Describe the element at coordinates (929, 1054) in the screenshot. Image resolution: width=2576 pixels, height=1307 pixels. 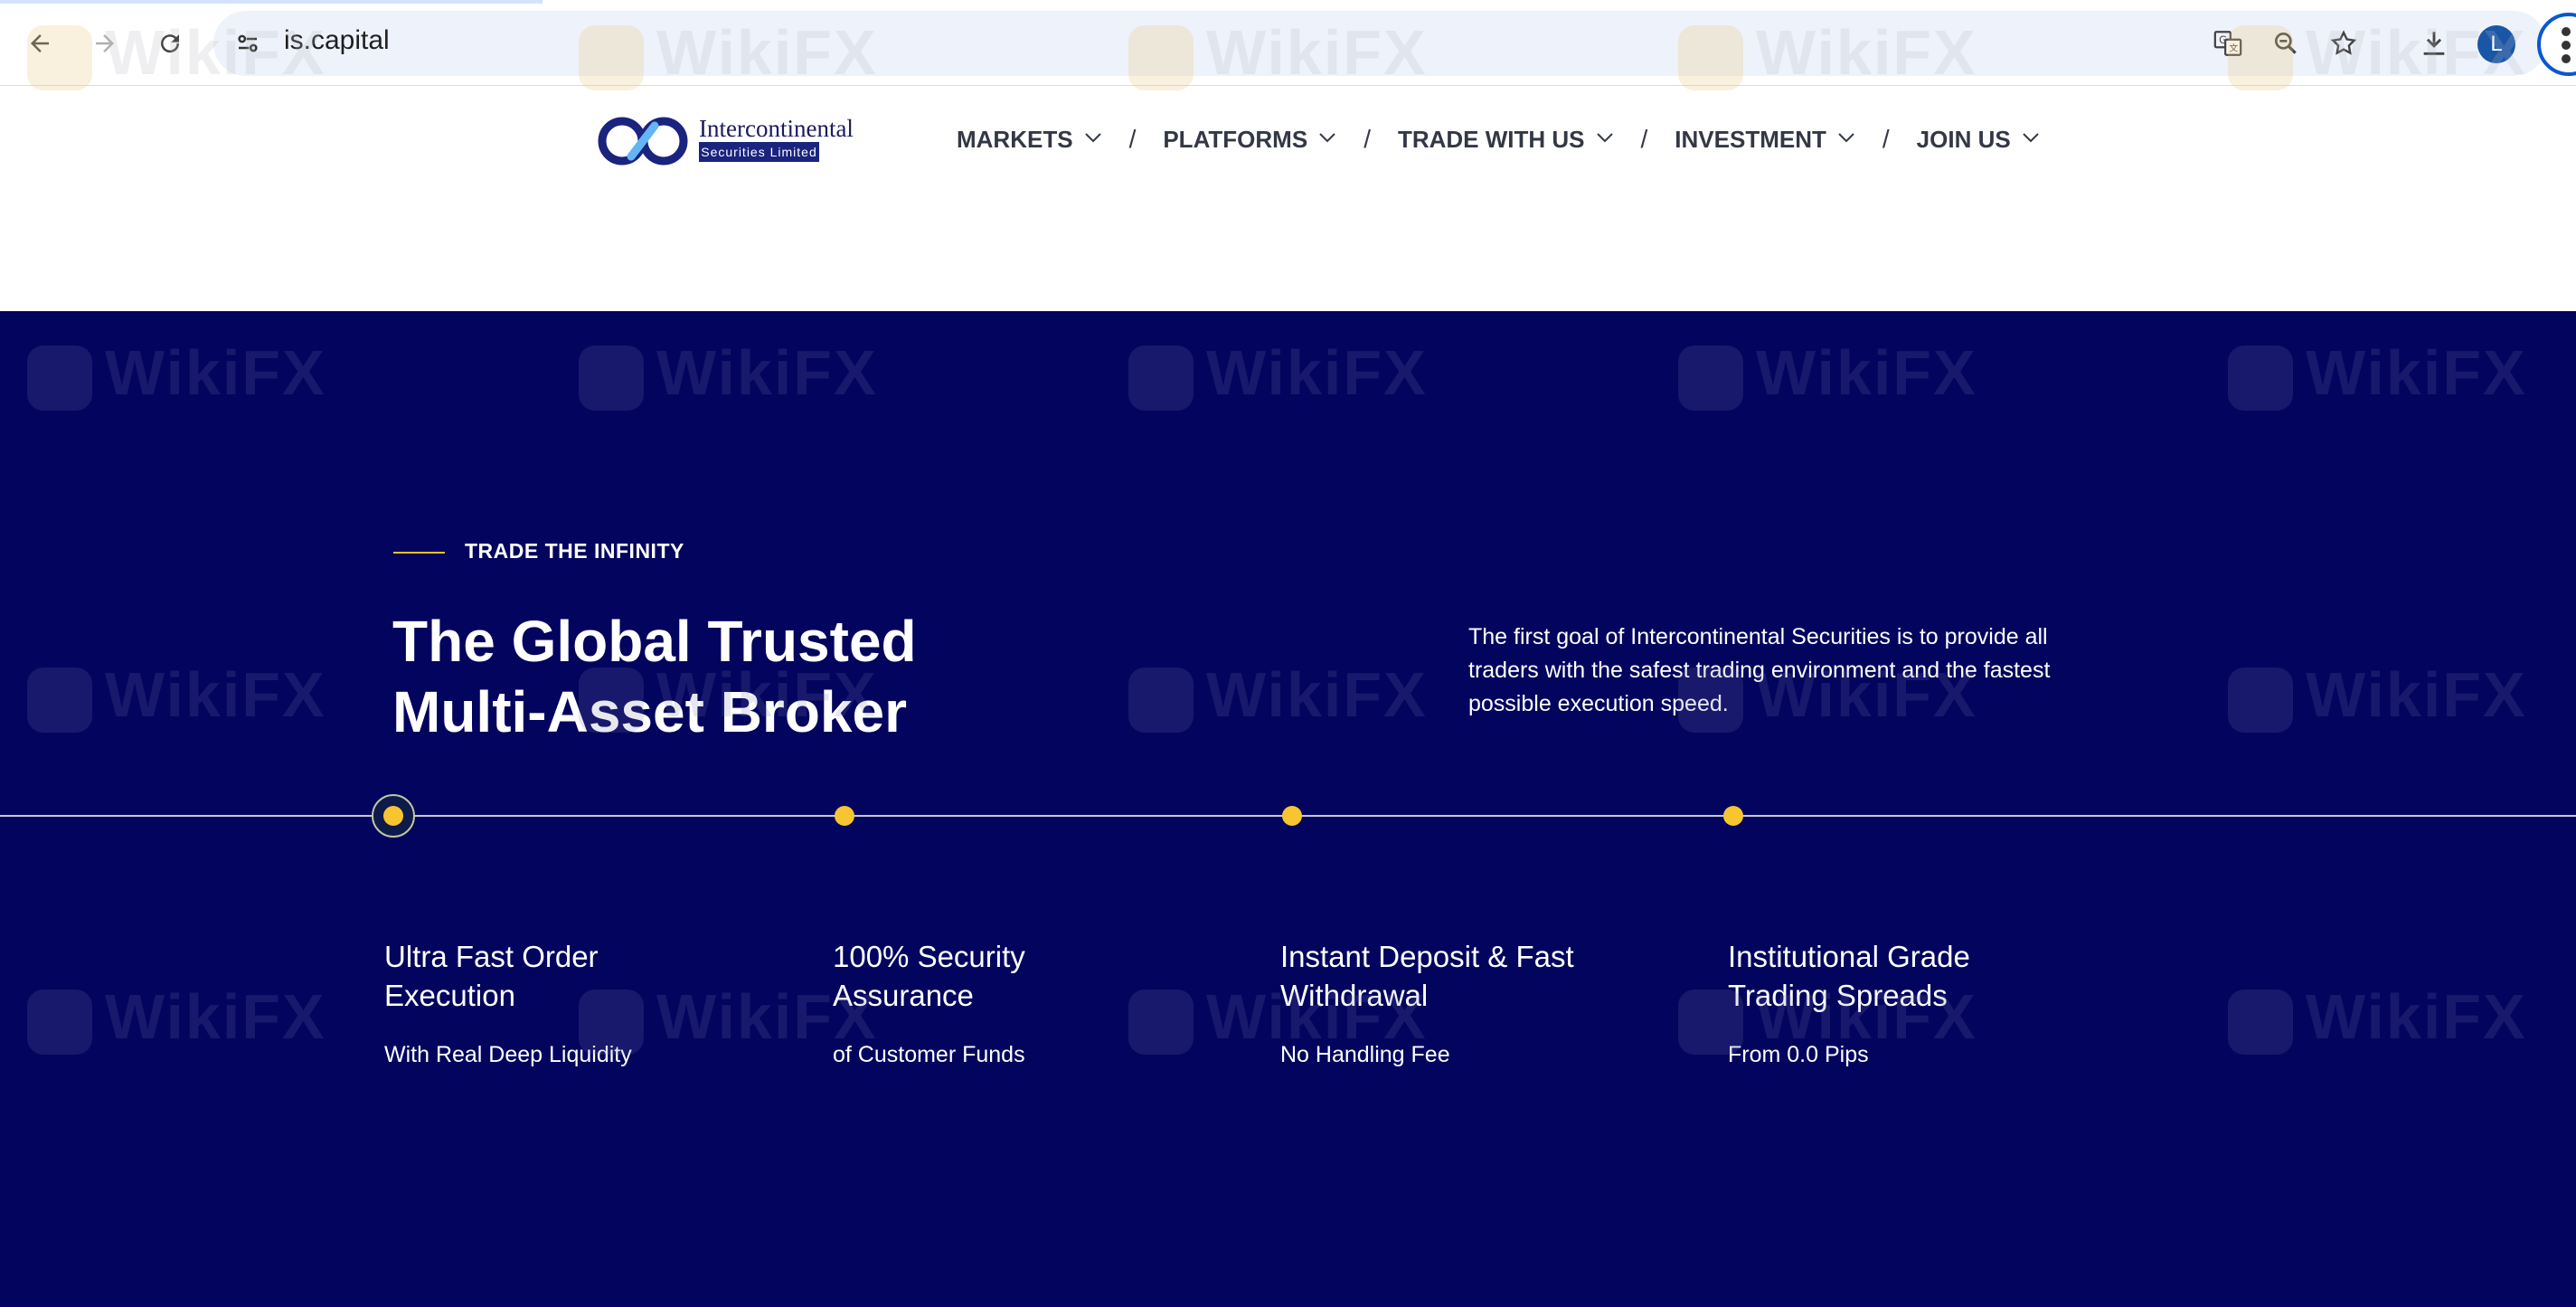
I see `feature-subtitle: of Customer Funds` at that location.